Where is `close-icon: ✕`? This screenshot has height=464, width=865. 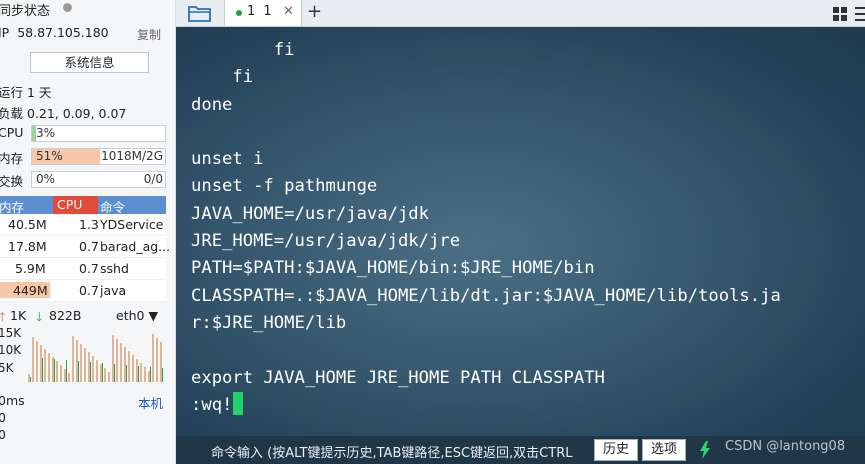
close-icon: ✕ is located at coordinates (288, 11).